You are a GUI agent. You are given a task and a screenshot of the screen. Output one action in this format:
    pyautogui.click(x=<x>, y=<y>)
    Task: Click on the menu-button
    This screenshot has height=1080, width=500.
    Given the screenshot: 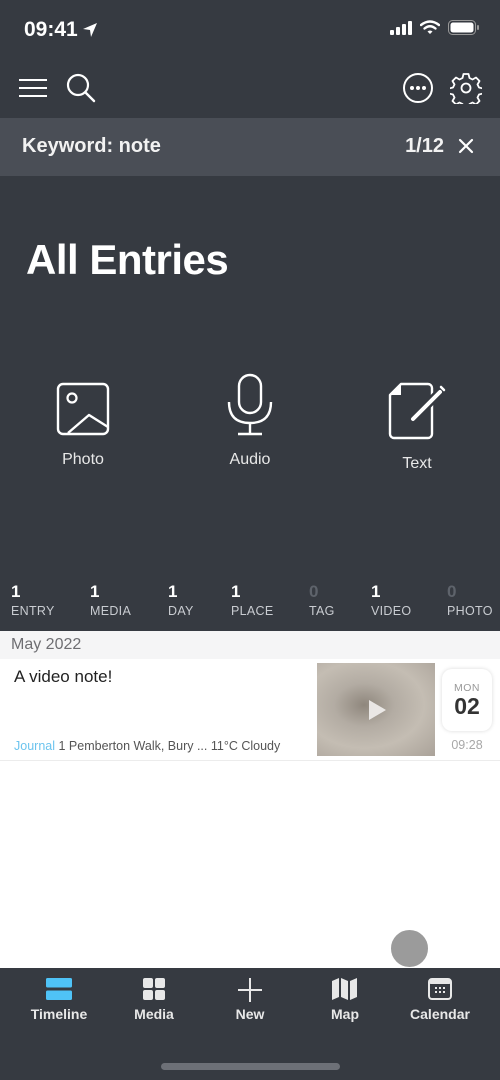 What is the action you would take?
    pyautogui.click(x=33, y=88)
    